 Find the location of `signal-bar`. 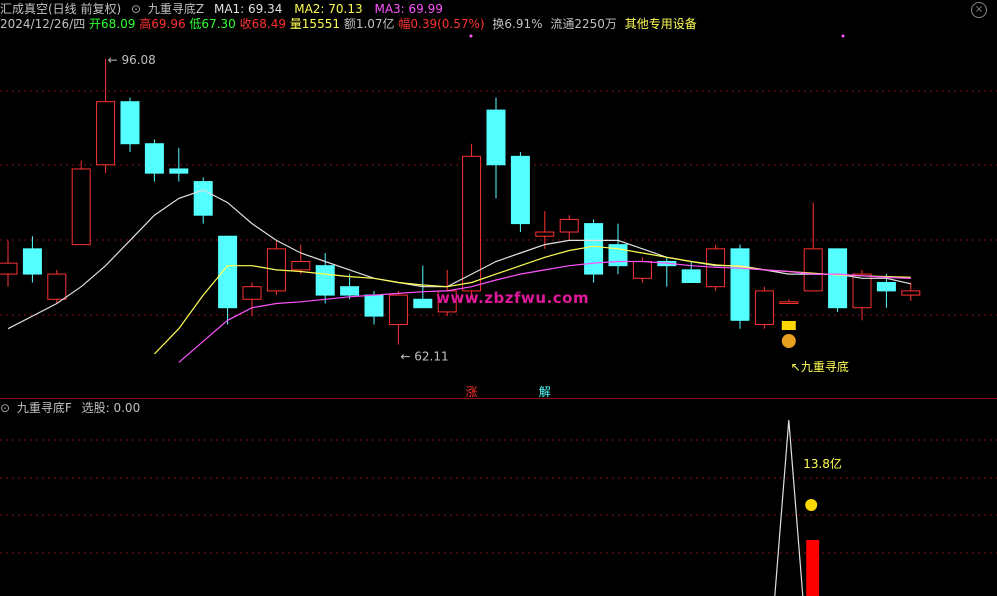

signal-bar is located at coordinates (813, 568).